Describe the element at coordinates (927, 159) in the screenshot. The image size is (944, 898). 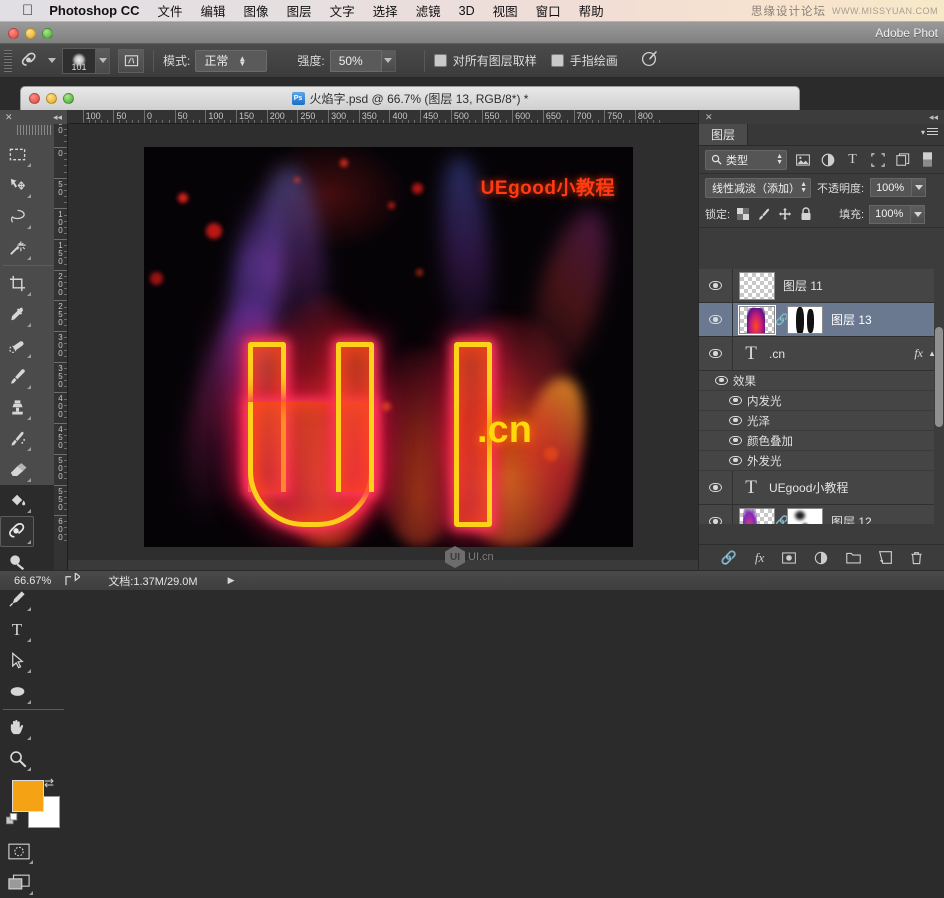
I see `filter-toggle-icon` at that location.